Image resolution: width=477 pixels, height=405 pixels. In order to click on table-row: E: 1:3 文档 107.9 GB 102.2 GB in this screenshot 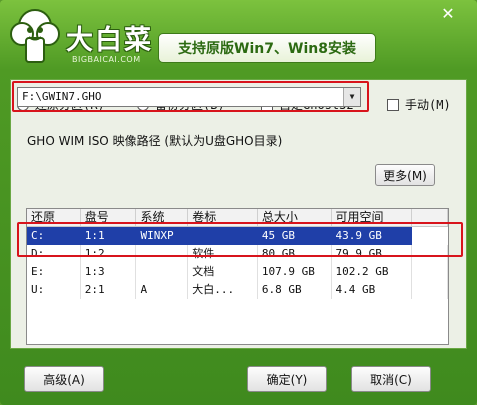, I will do `click(237, 272)`.